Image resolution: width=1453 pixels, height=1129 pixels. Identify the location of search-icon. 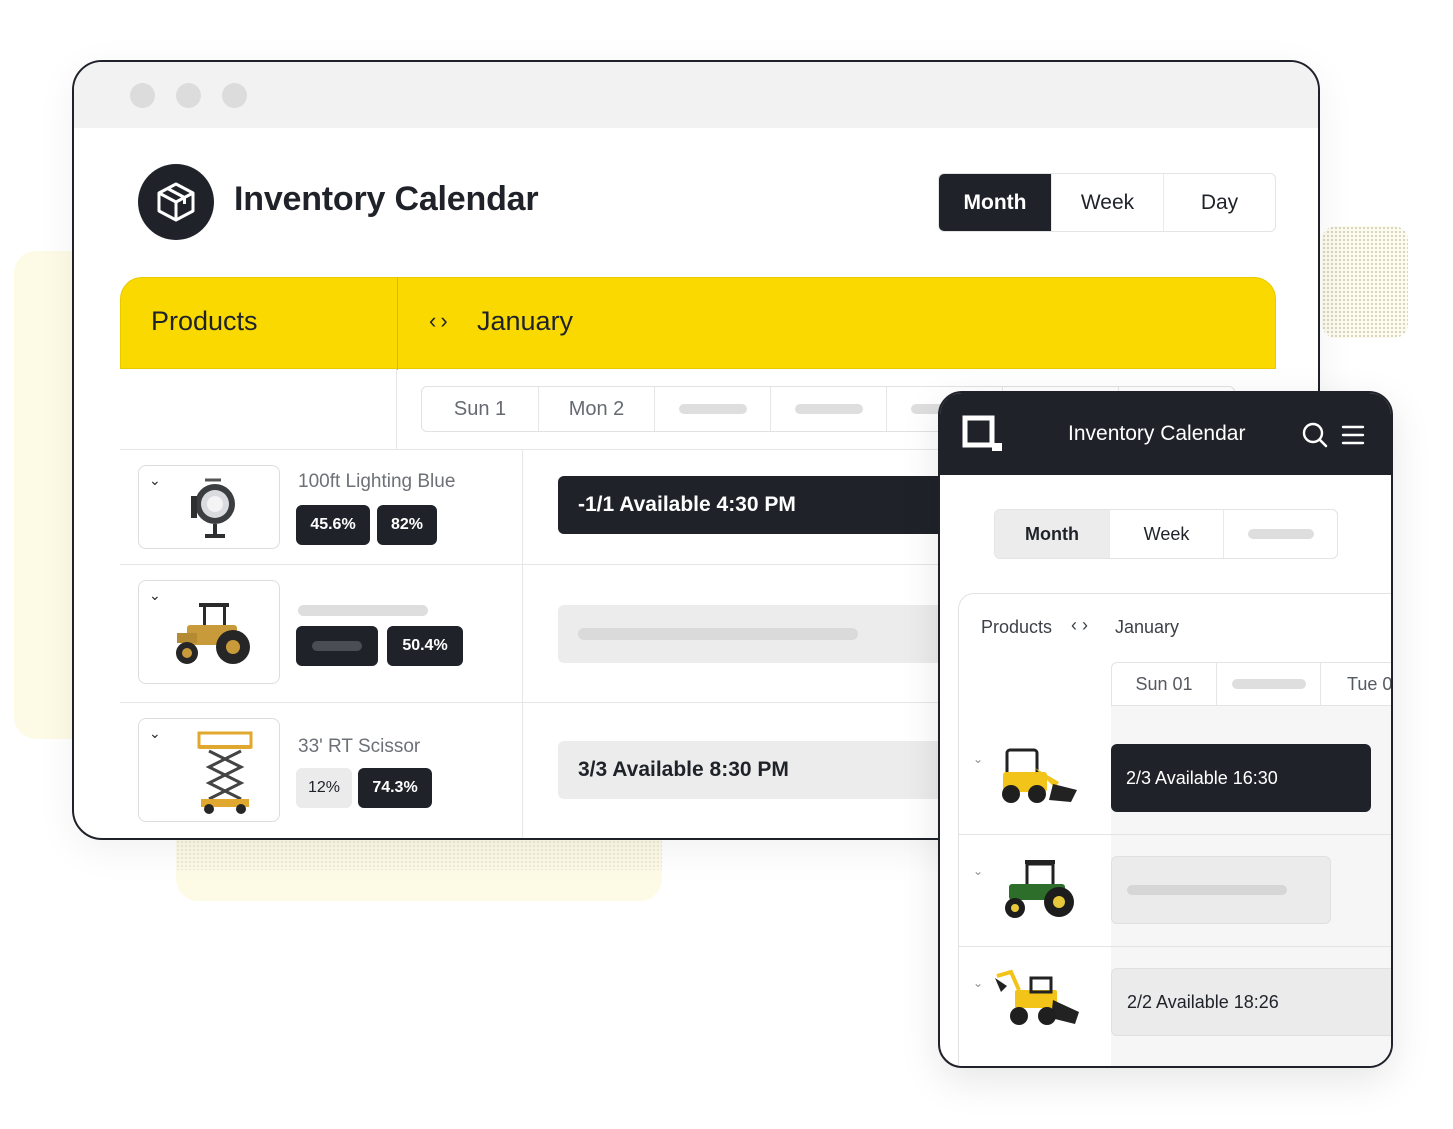
(1315, 435).